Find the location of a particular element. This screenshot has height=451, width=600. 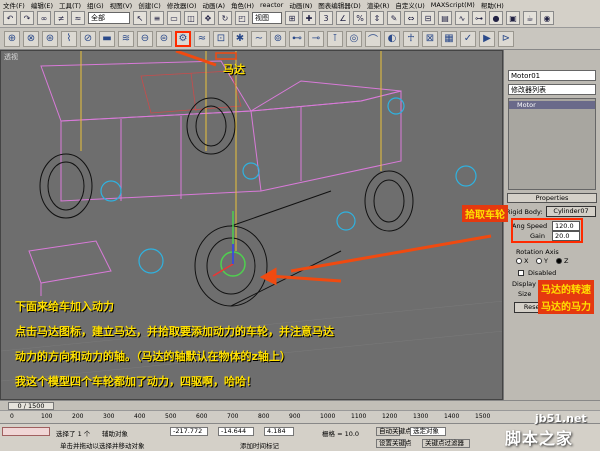

layer-icon: ▤ is located at coordinates (445, 18).